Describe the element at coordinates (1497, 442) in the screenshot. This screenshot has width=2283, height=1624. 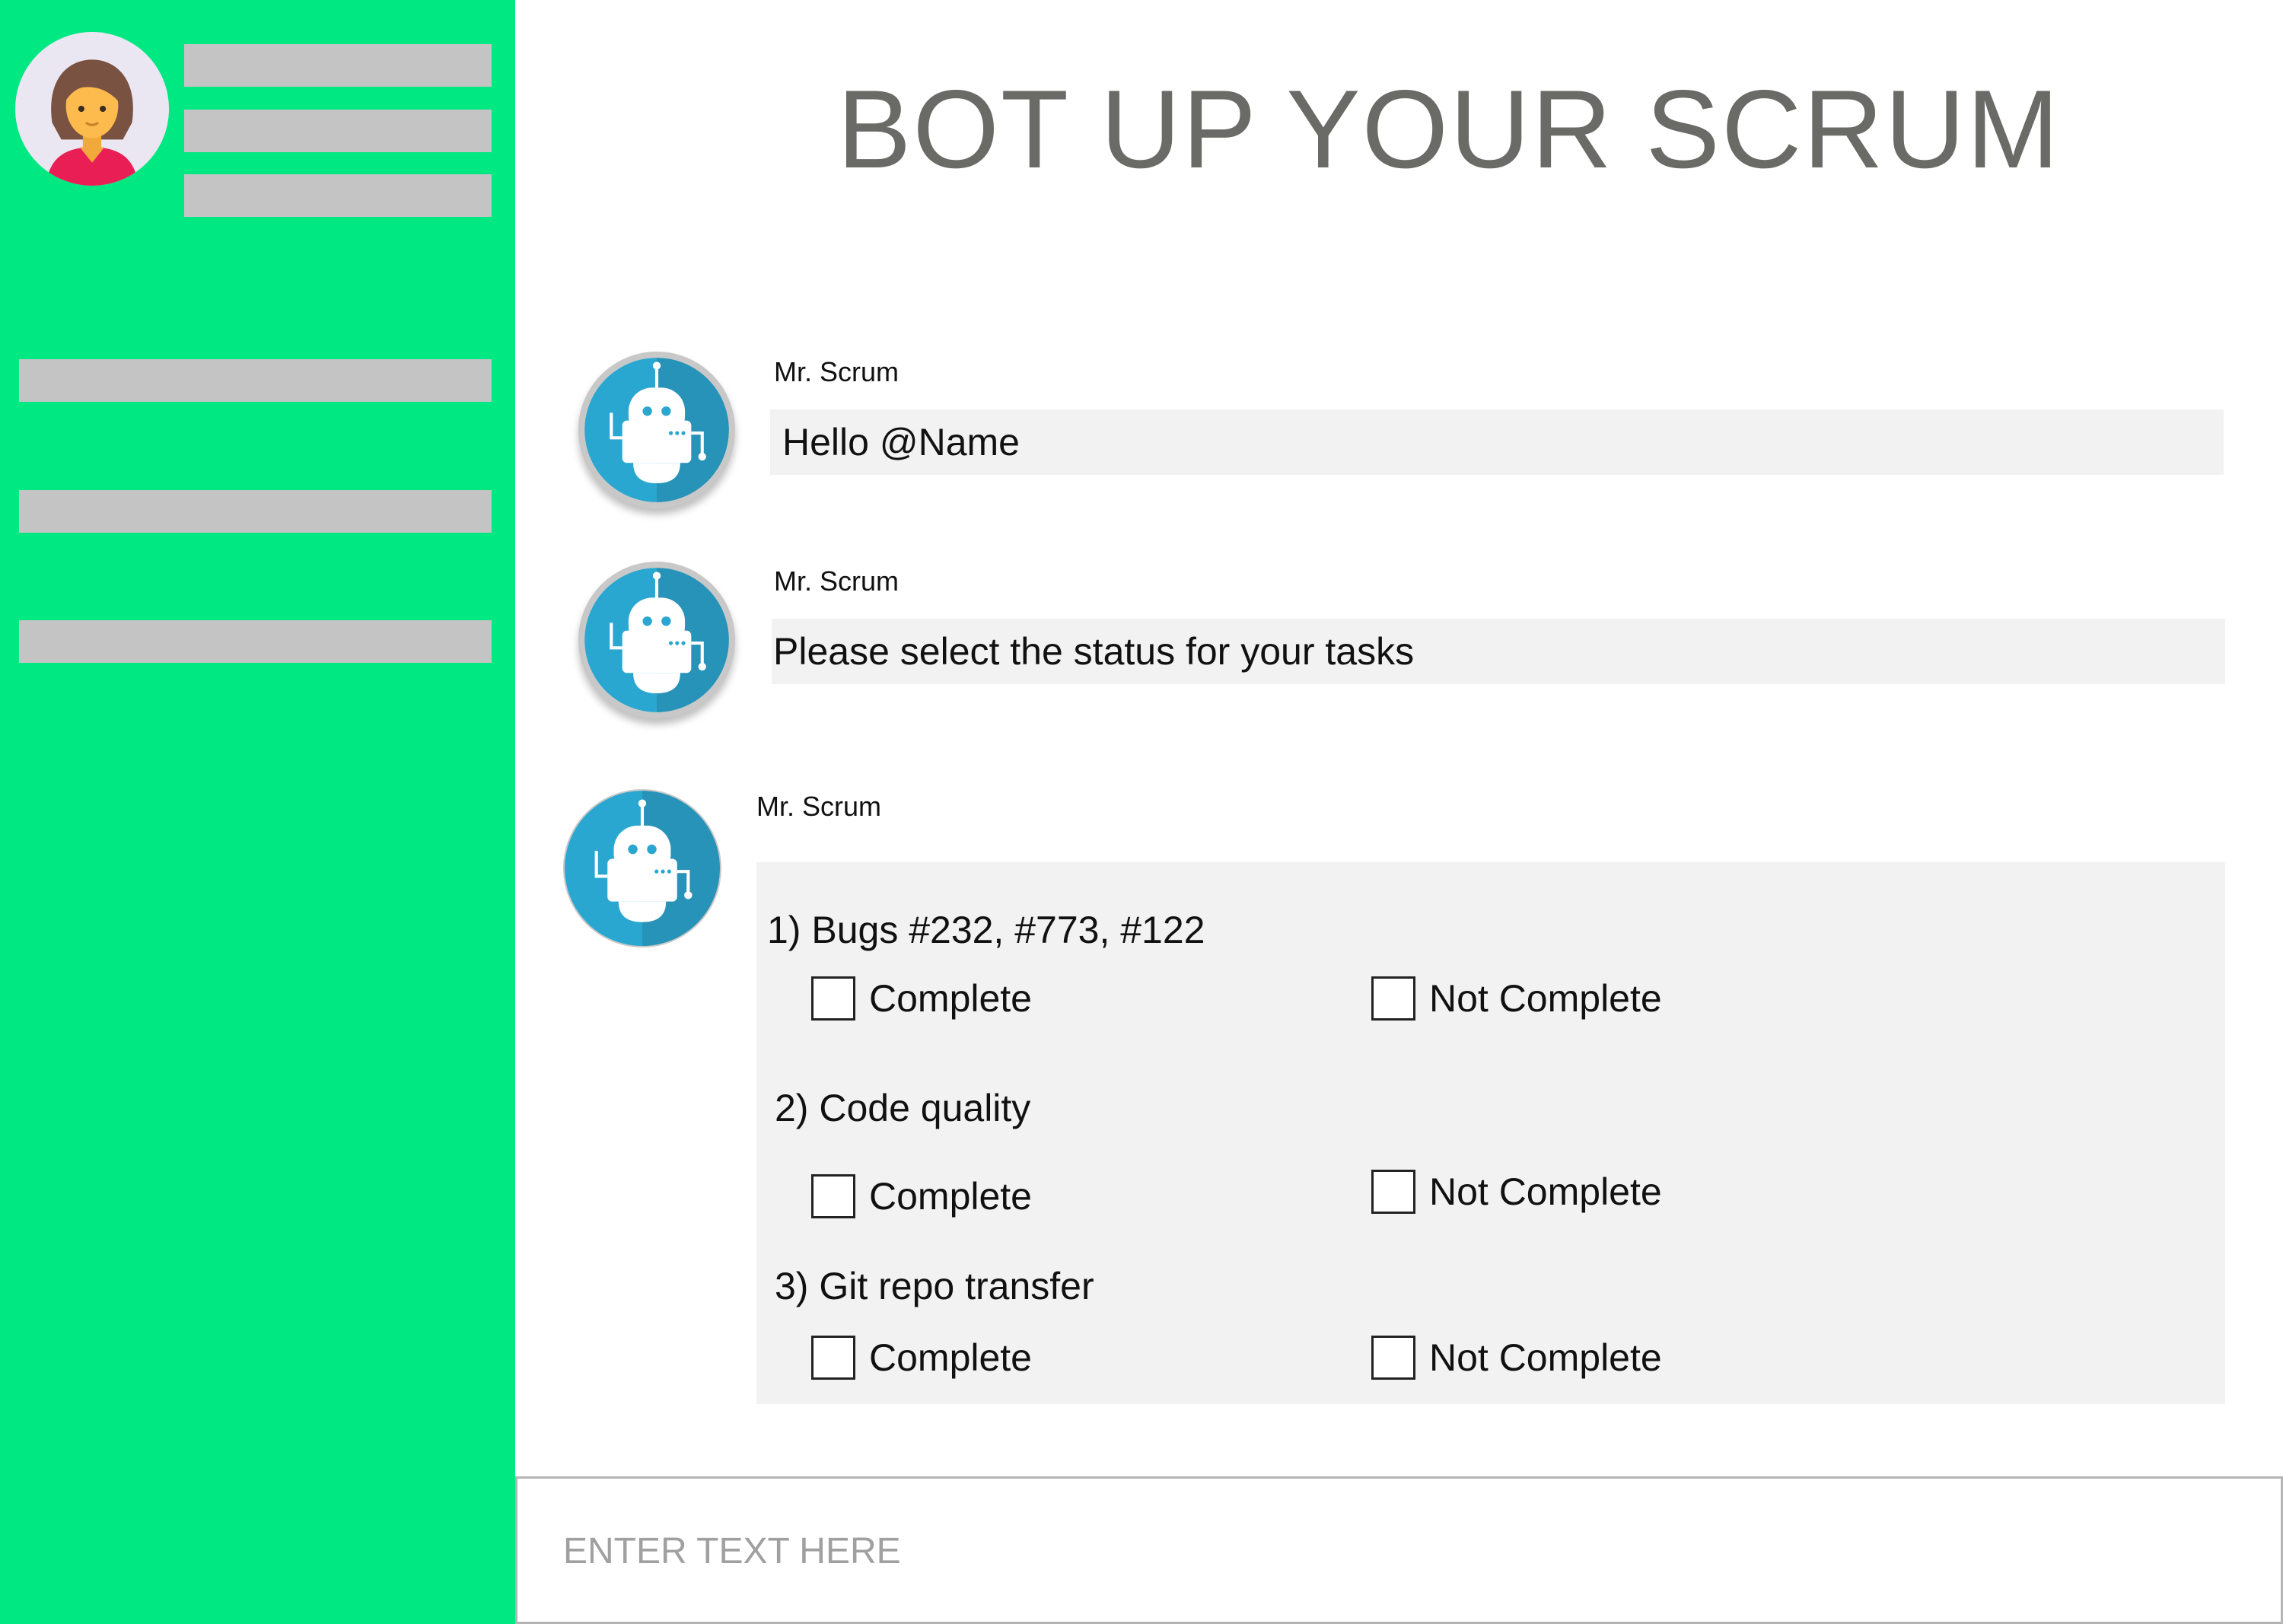
I see `message-bubble: Hello @Name` at that location.